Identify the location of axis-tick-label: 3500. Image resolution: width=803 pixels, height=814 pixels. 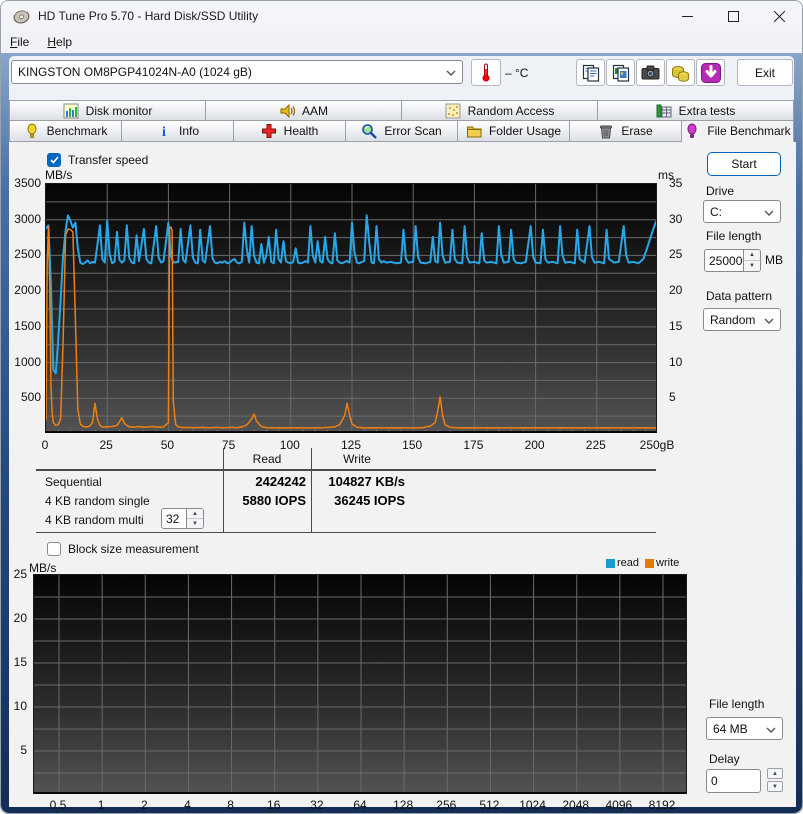
(27, 183).